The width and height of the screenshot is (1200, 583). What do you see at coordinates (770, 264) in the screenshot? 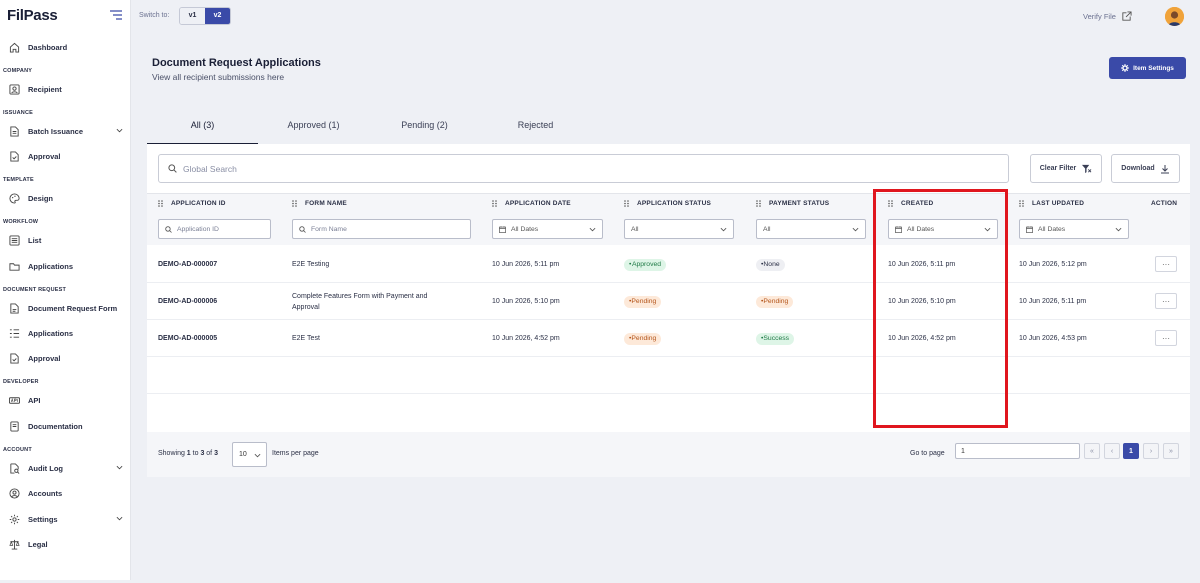
I see `payment-badge: • None` at bounding box center [770, 264].